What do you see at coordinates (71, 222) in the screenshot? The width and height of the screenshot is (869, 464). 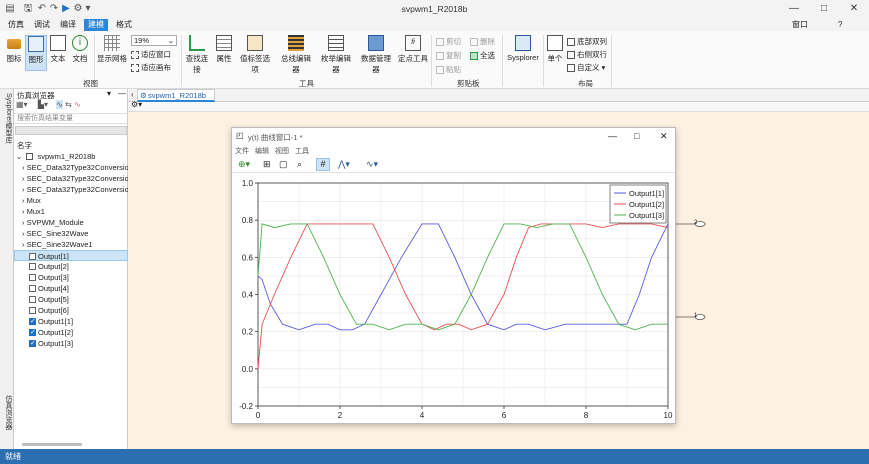 I see `tree-item: › SVPWM_Module` at bounding box center [71, 222].